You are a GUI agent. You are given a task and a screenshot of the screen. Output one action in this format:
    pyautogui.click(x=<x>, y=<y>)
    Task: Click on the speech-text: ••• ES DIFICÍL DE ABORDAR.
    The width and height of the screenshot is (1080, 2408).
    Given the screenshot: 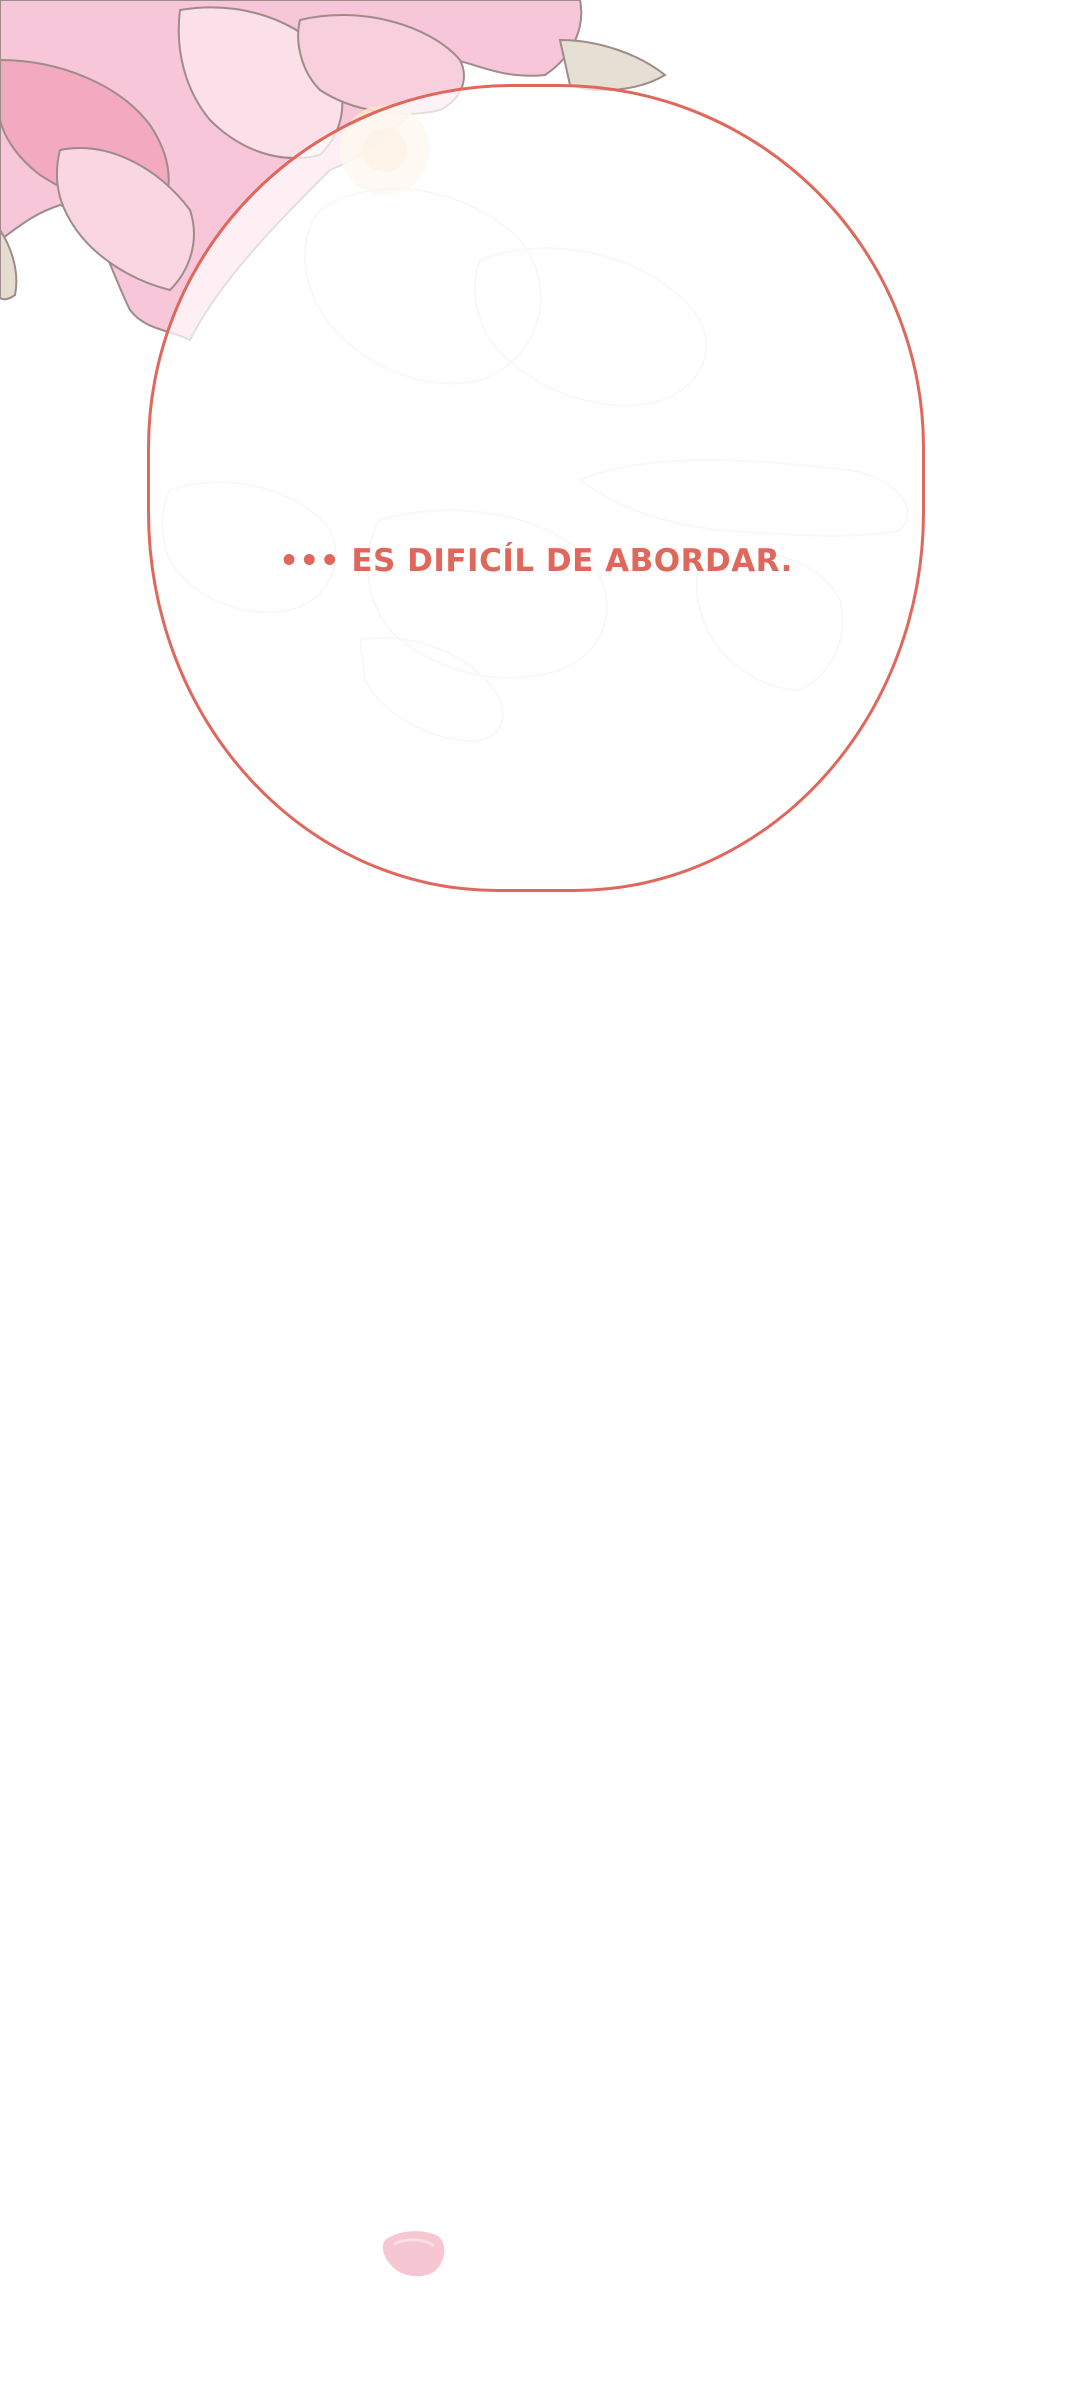 What is the action you would take?
    pyautogui.click(x=536, y=561)
    